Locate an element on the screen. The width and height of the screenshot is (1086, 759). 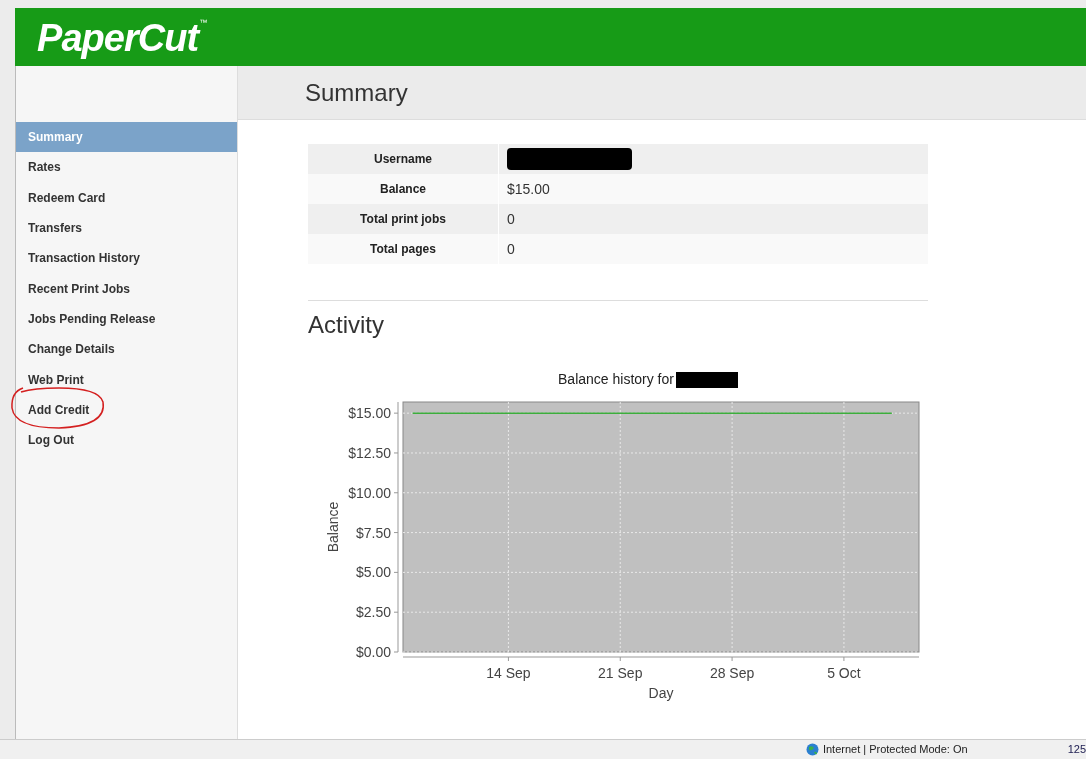
y-tick-label: $5.00 is located at coordinates (373, 572).